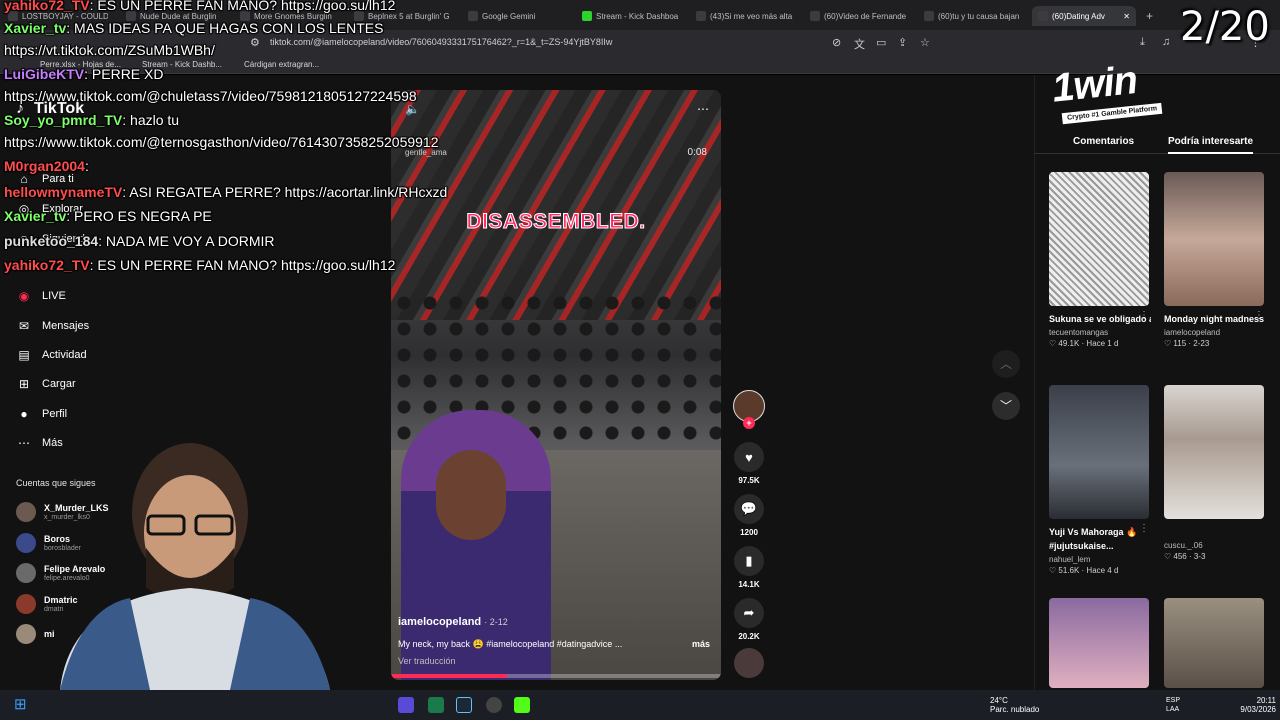  What do you see at coordinates (925, 42) in the screenshot?
I see `bookmark-star-icon: ☆` at bounding box center [925, 42].